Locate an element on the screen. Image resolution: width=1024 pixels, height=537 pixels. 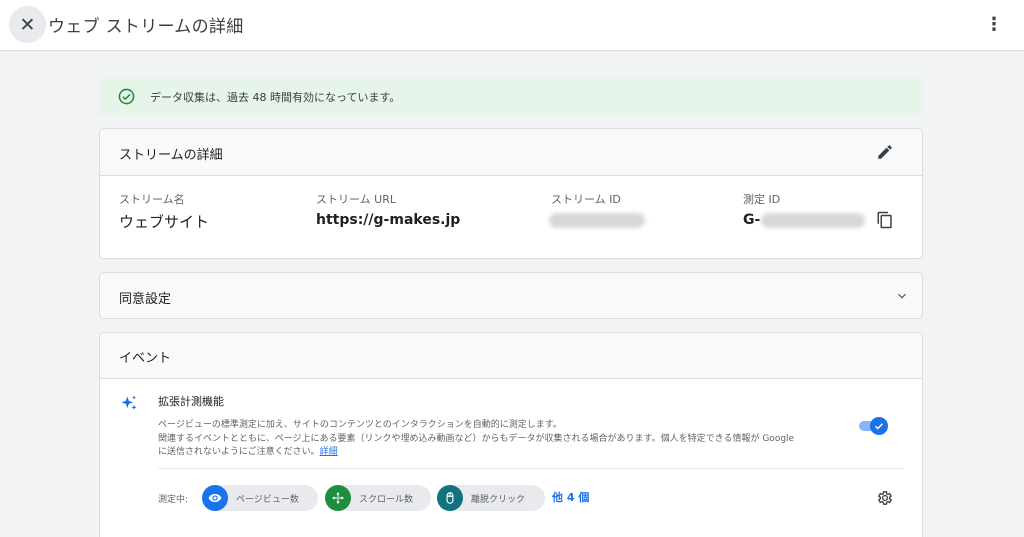
chip-scrolls: スクロール数 is located at coordinates (378, 498).